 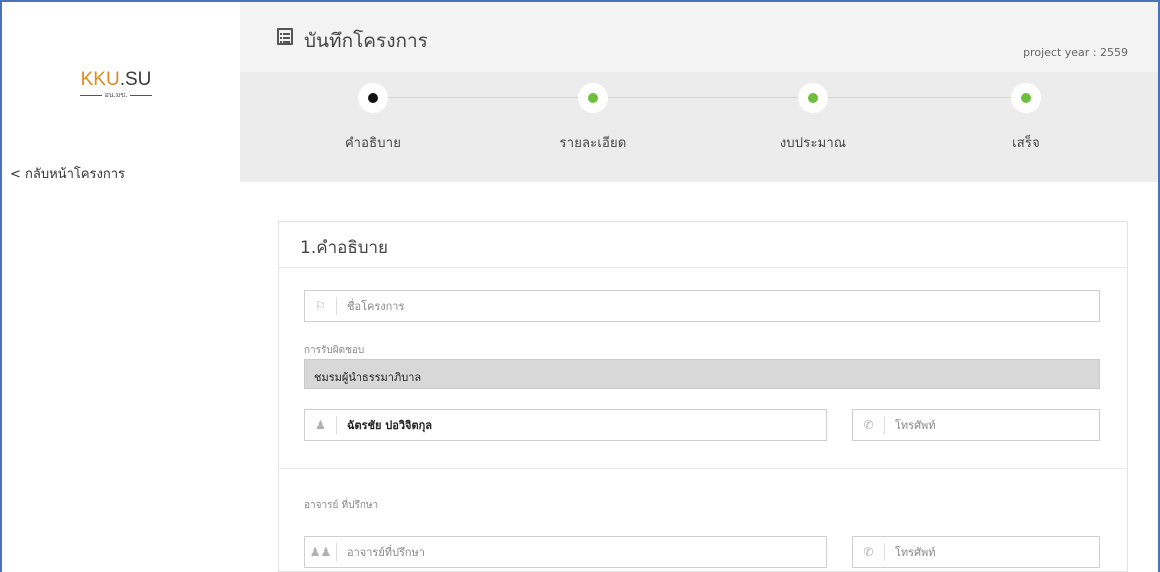 What do you see at coordinates (373, 98) in the screenshot?
I see `step-indicator-active` at bounding box center [373, 98].